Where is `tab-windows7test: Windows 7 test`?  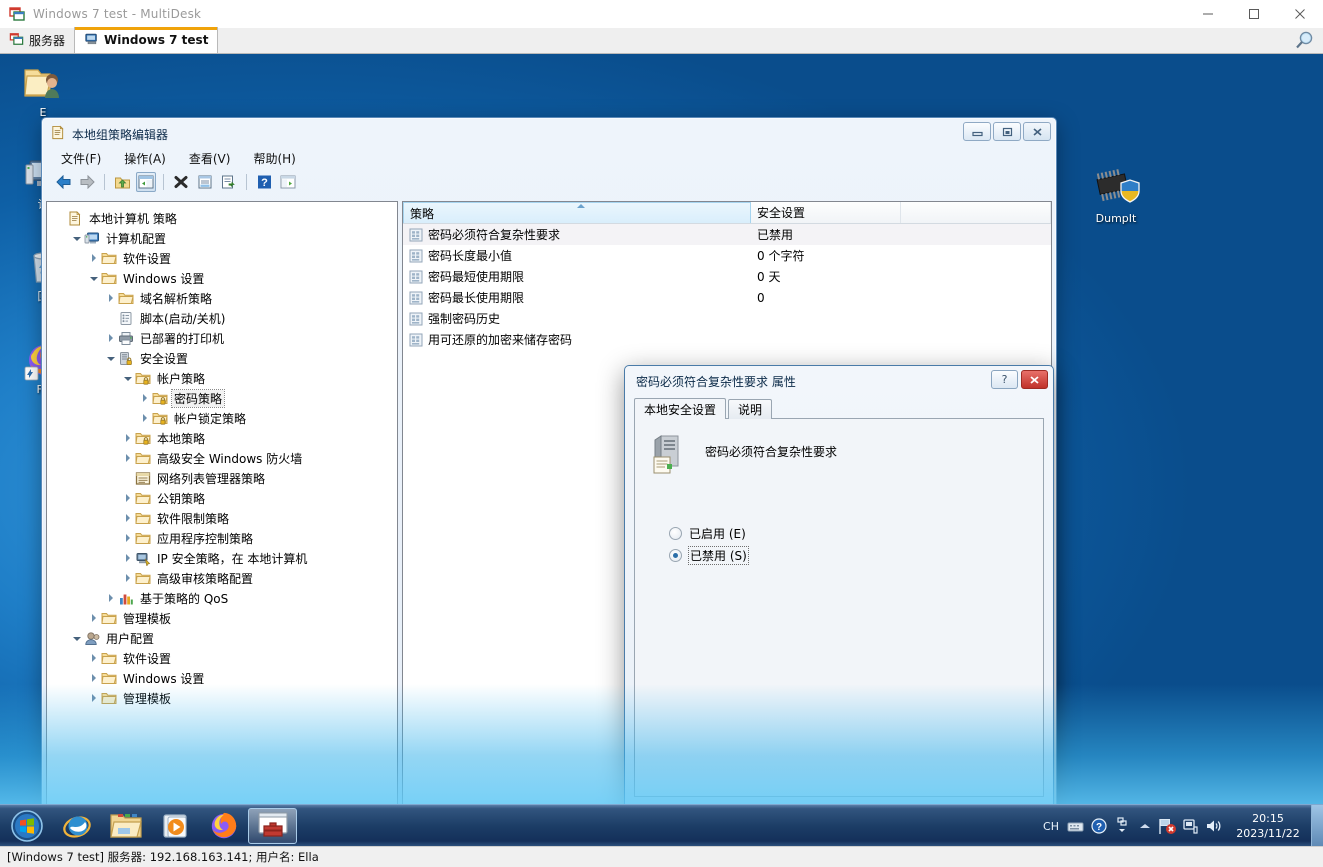
tab-windows7test: Windows 7 test is located at coordinates (146, 40).